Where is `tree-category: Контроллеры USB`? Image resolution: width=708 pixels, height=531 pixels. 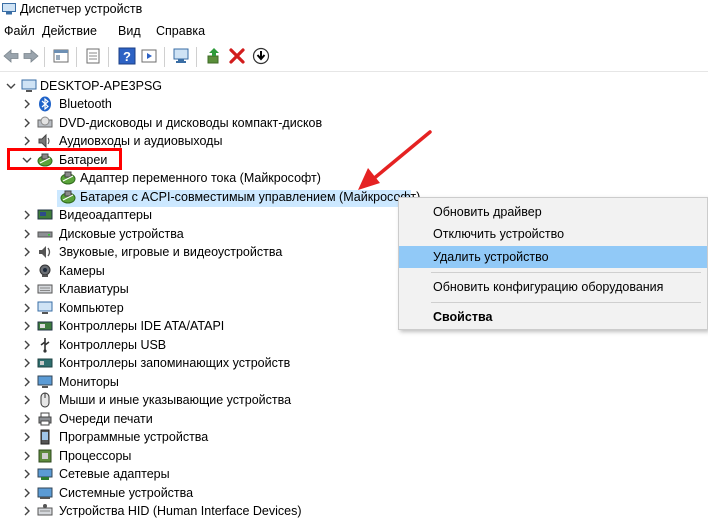 tree-category: Контроллеры USB is located at coordinates (354, 345).